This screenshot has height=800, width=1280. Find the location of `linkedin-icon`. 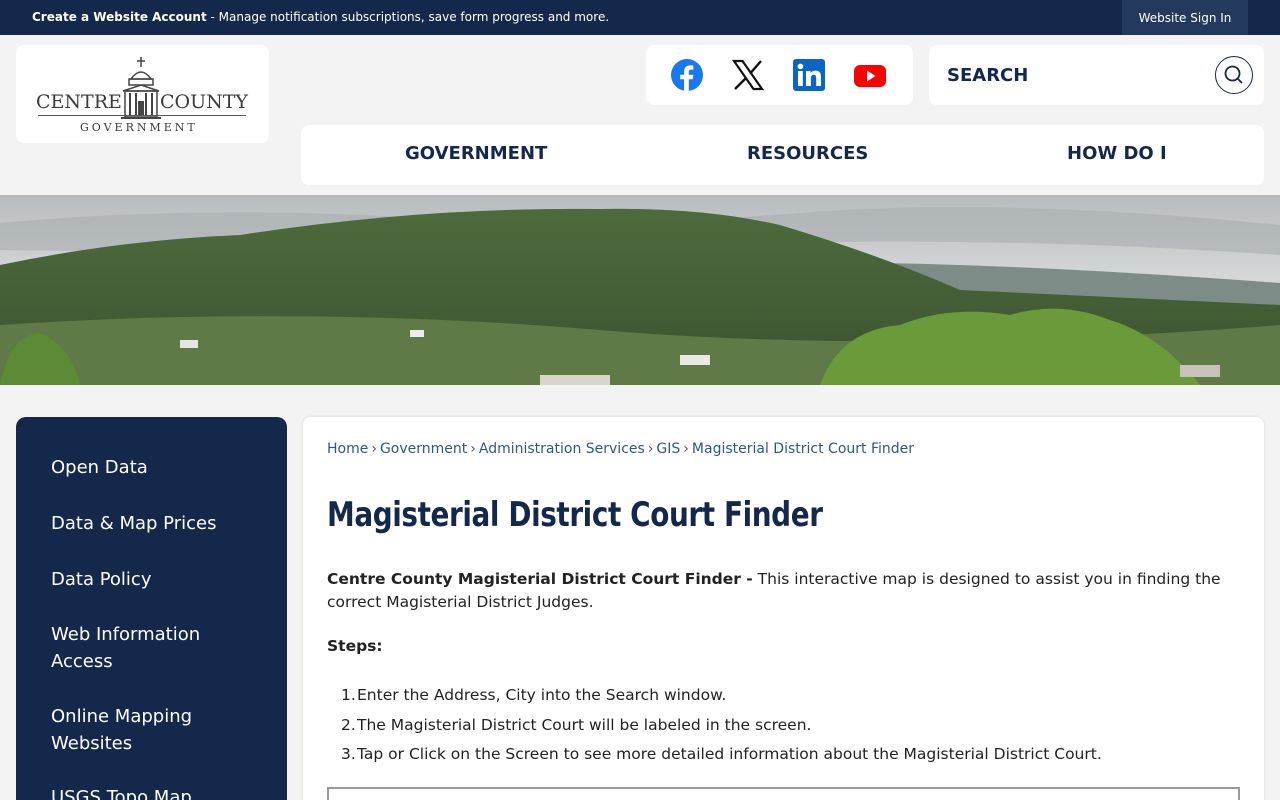

linkedin-icon is located at coordinates (809, 75).